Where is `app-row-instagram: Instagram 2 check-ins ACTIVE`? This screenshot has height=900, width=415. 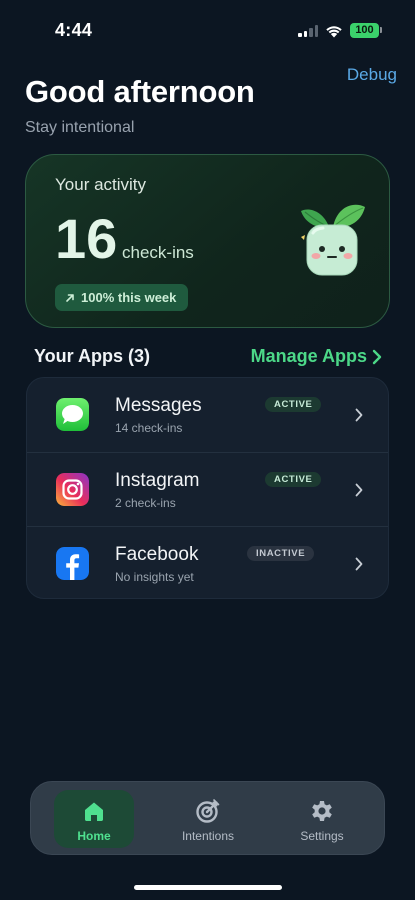
app-row-instagram: Instagram 2 check-ins ACTIVE is located at coordinates (207, 489).